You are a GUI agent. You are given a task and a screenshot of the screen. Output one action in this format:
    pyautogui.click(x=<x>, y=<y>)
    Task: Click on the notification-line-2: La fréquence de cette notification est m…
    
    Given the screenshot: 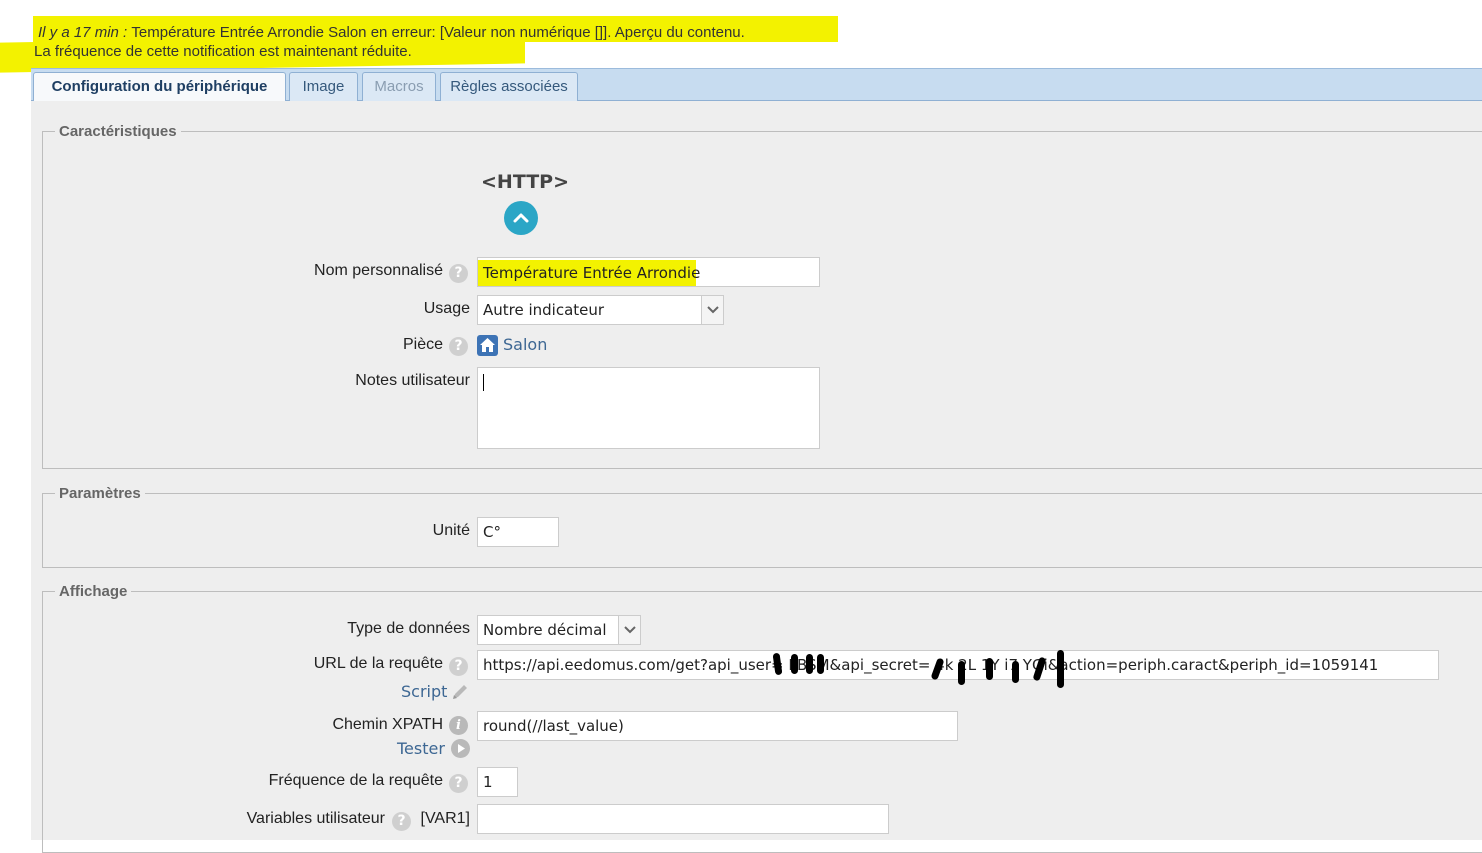 What is the action you would take?
    pyautogui.click(x=223, y=51)
    